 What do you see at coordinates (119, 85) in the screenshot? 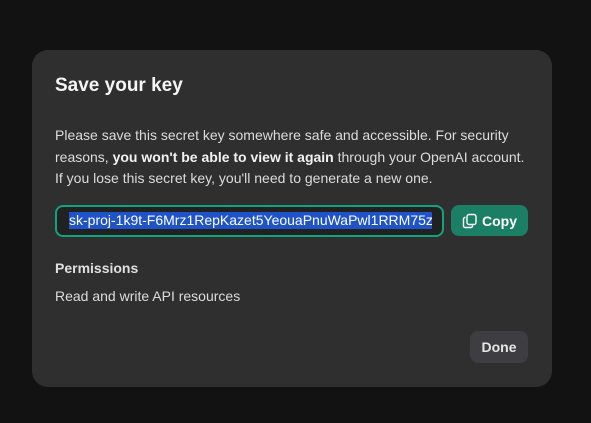
I see `dialog-title: Save your key` at bounding box center [119, 85].